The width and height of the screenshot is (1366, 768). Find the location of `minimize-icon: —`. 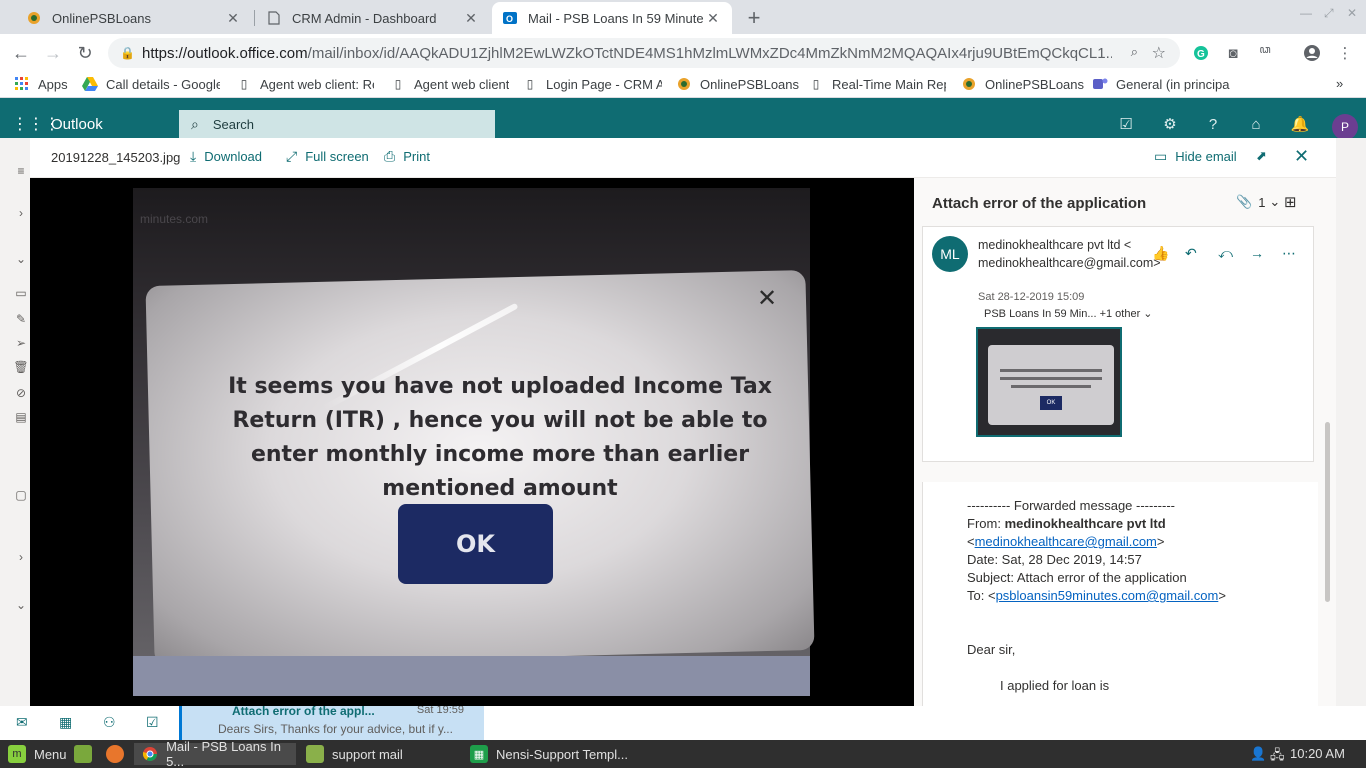

minimize-icon: — is located at coordinates (1306, 13).